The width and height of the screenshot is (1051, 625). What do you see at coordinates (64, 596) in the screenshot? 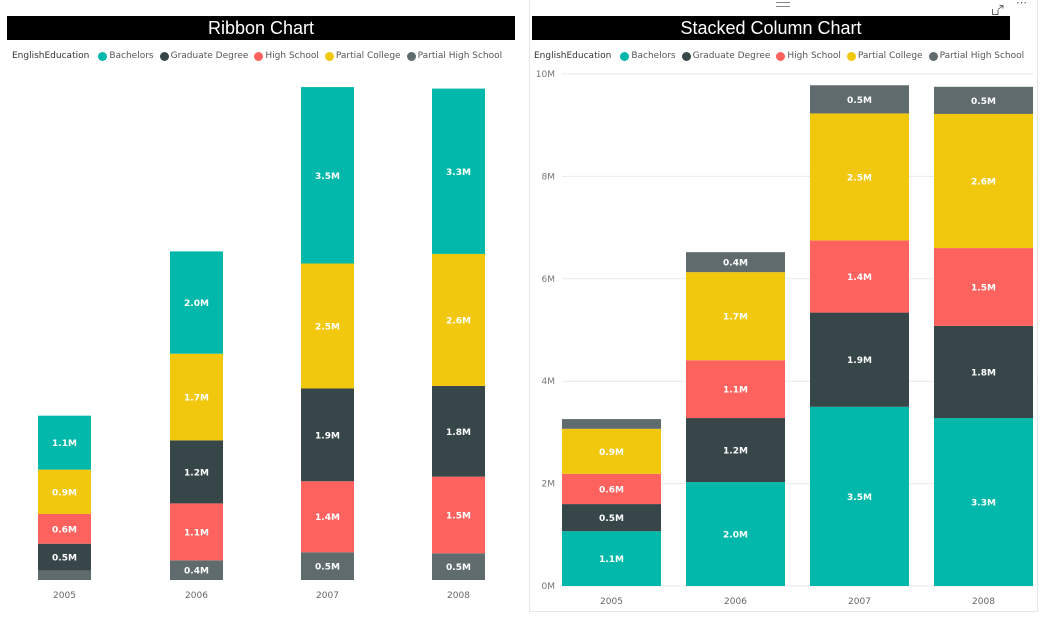
I see `ribbon-x-tick-label: 2005` at bounding box center [64, 596].